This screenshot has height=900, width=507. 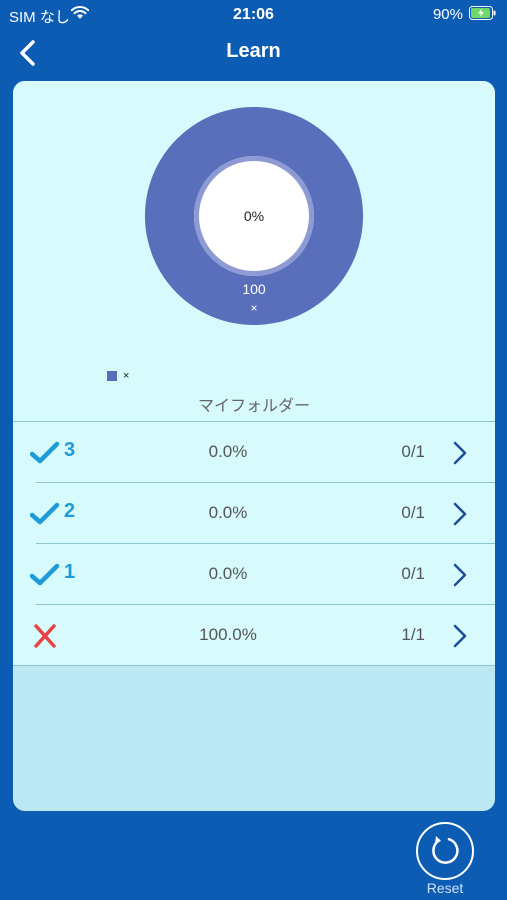 I want to click on level-row-wrong: 100.0% 1/1, so click(x=254, y=635).